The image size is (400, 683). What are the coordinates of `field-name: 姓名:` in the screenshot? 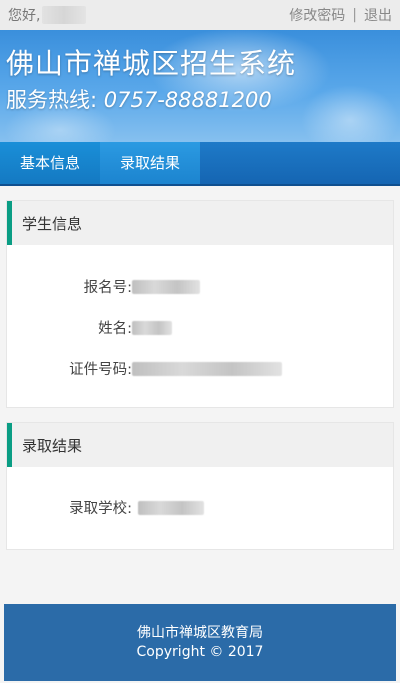 It's located at (200, 327).